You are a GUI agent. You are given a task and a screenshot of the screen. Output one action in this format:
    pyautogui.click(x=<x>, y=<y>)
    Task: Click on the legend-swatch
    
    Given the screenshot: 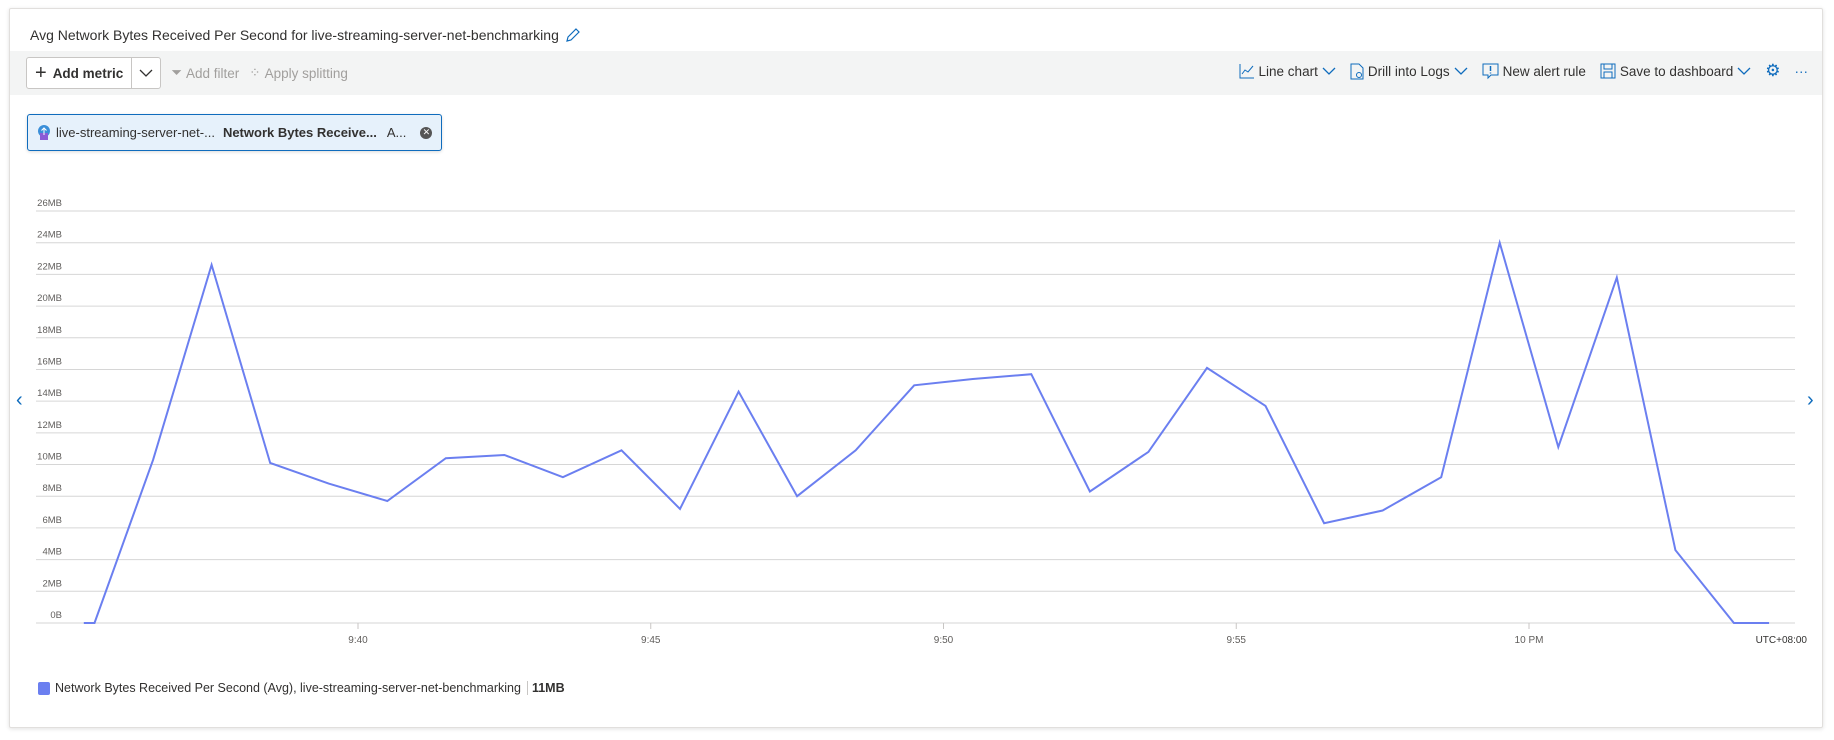 What is the action you would take?
    pyautogui.click(x=44, y=688)
    